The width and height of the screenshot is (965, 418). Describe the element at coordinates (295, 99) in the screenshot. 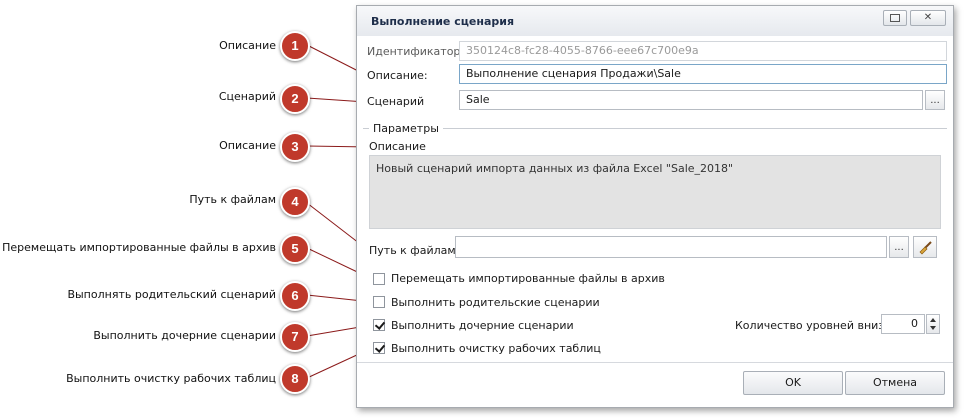

I see `annotation-badge-2: 2` at that location.